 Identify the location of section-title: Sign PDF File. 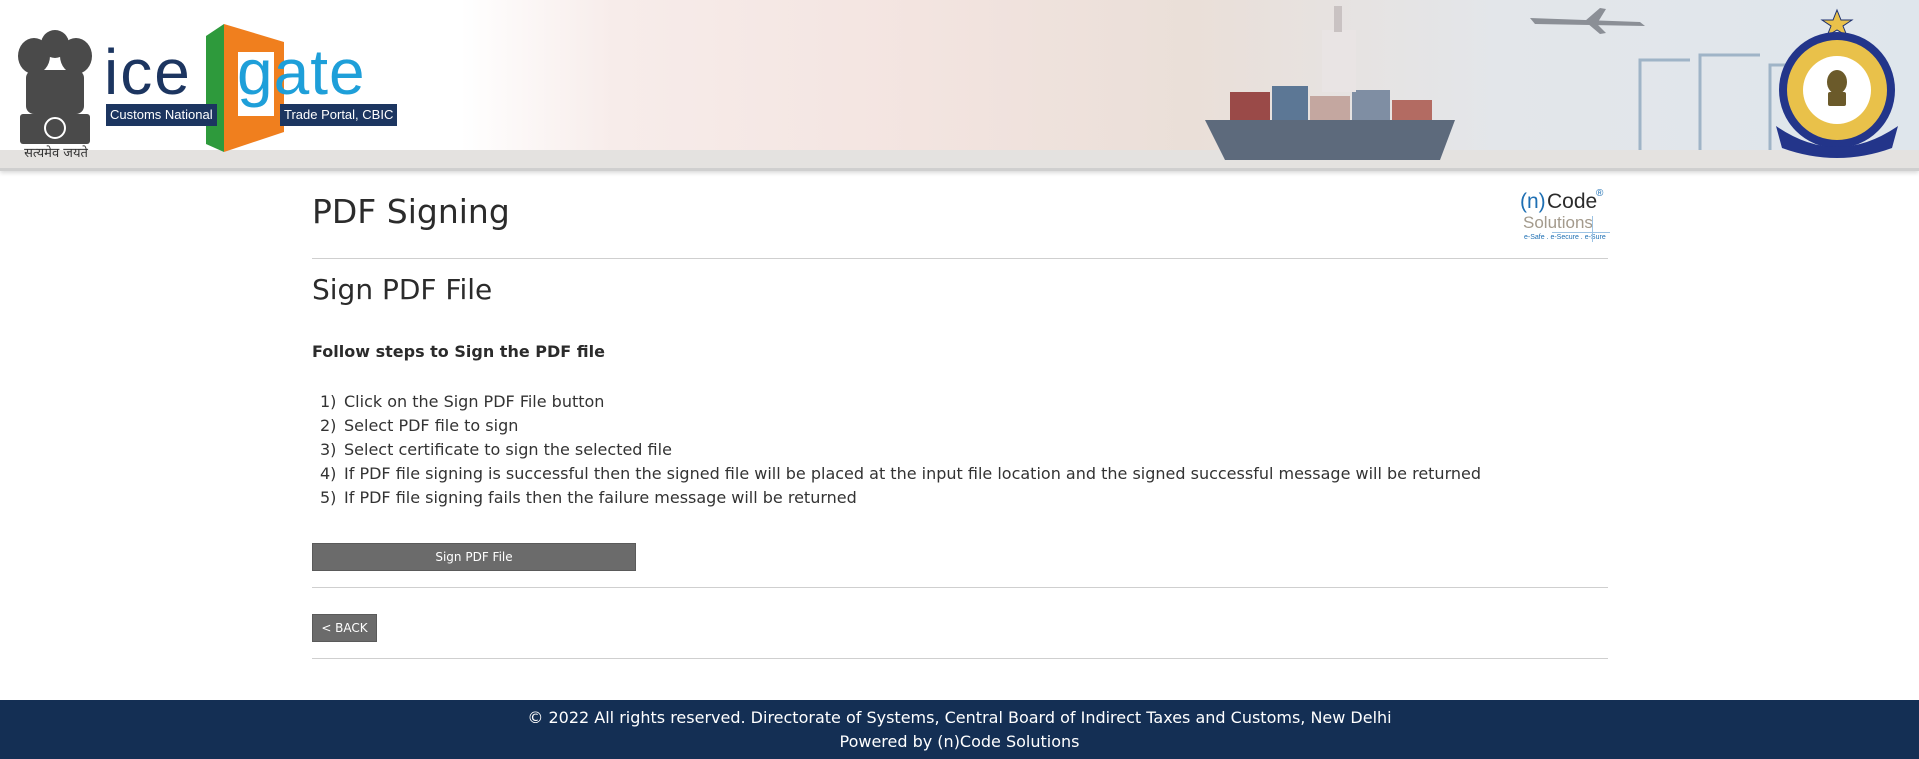
(402, 289).